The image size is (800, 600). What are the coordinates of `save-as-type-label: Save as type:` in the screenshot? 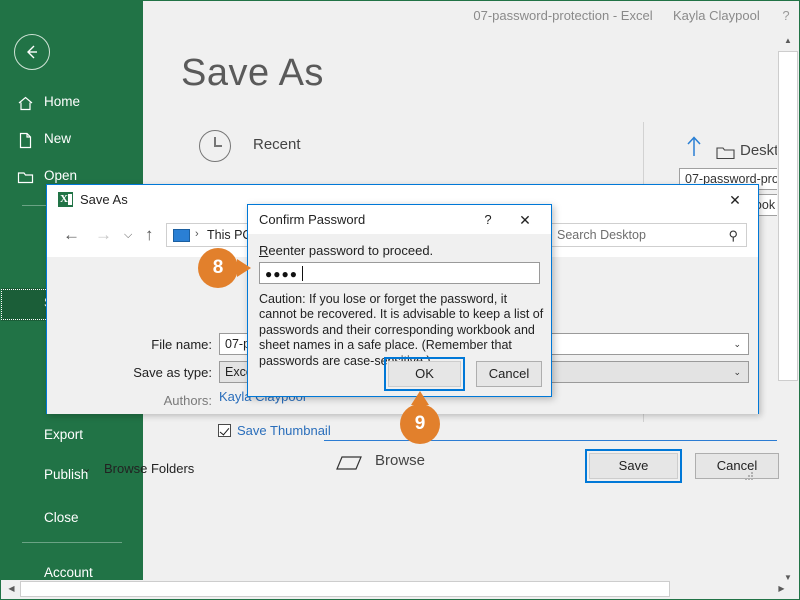 It's located at (172, 372).